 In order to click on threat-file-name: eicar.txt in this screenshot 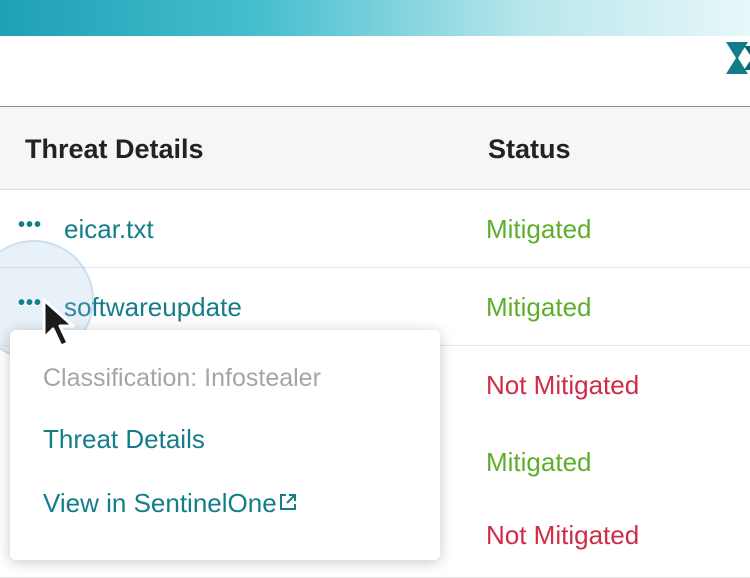, I will do `click(109, 229)`.